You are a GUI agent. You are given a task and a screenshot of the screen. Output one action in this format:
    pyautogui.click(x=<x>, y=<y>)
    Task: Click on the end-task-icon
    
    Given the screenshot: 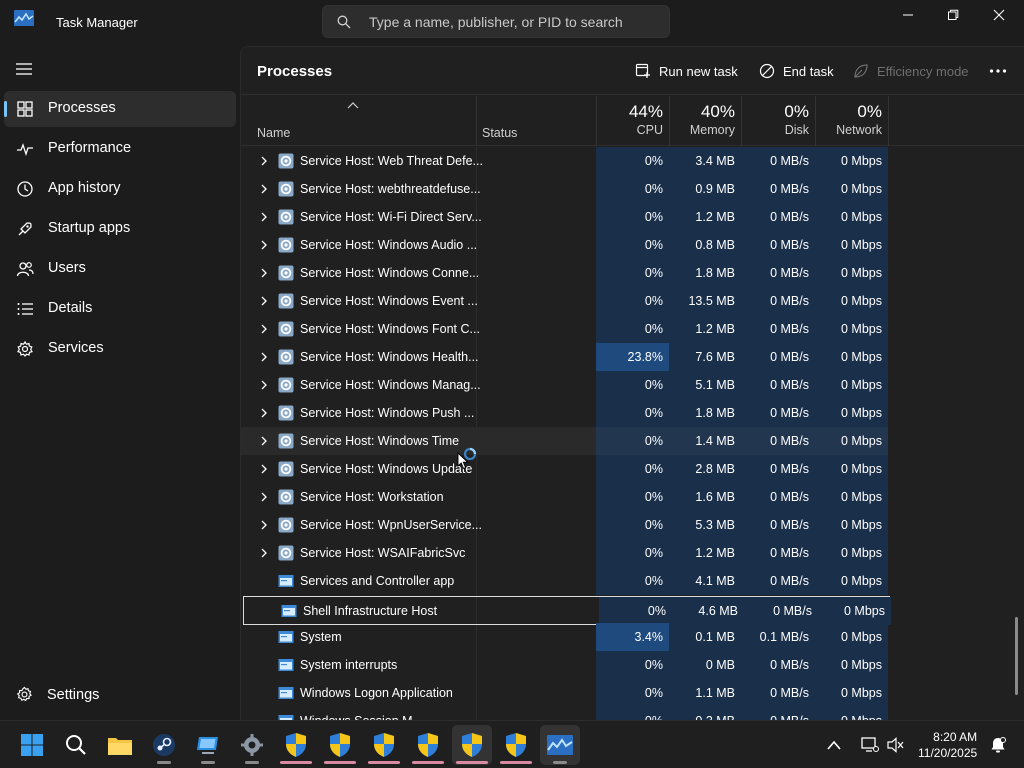 What is the action you would take?
    pyautogui.click(x=767, y=71)
    